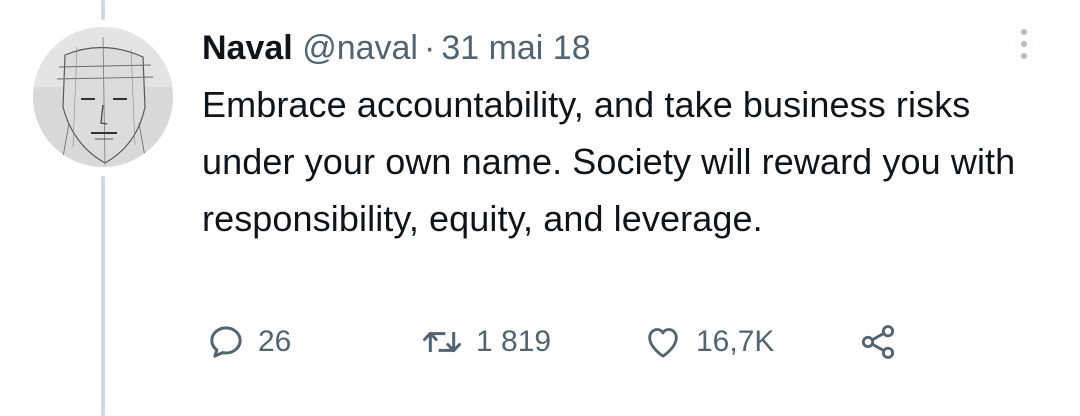 This screenshot has height=416, width=1080. What do you see at coordinates (247, 48) in the screenshot?
I see `display-name: Naval` at bounding box center [247, 48].